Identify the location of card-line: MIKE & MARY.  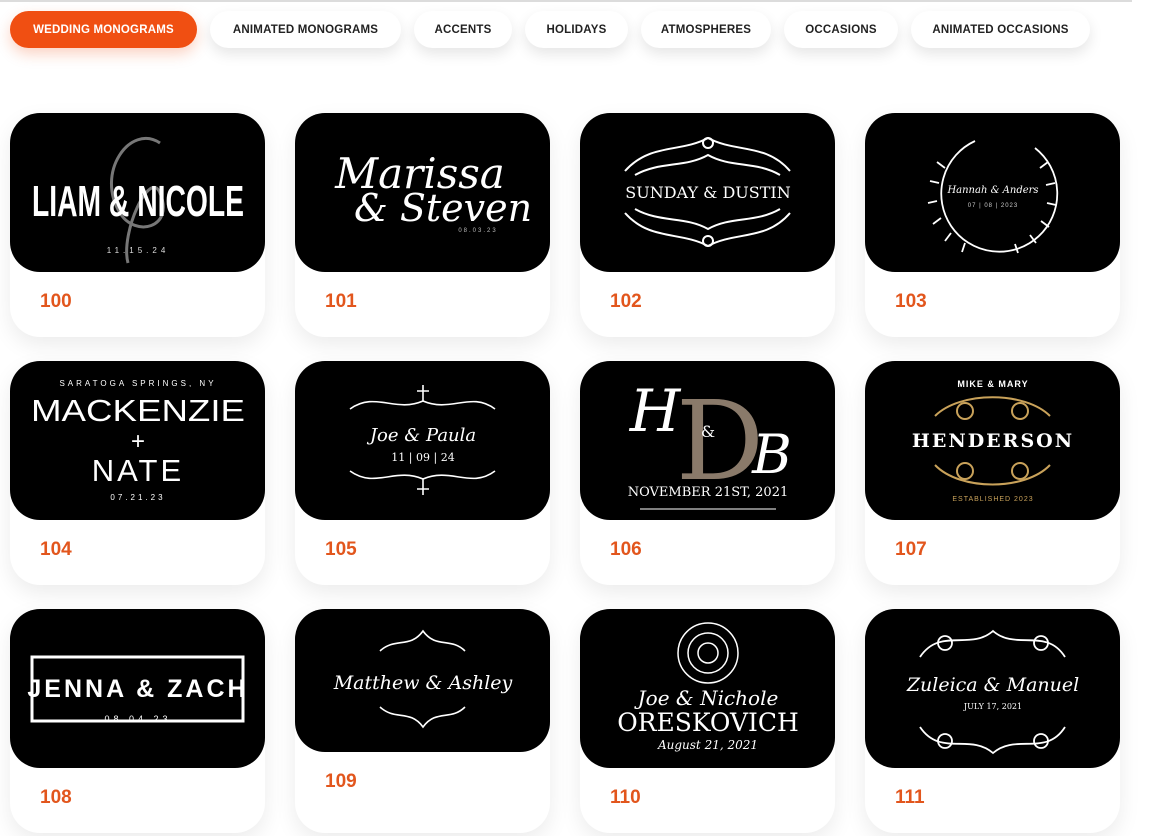
(992, 384).